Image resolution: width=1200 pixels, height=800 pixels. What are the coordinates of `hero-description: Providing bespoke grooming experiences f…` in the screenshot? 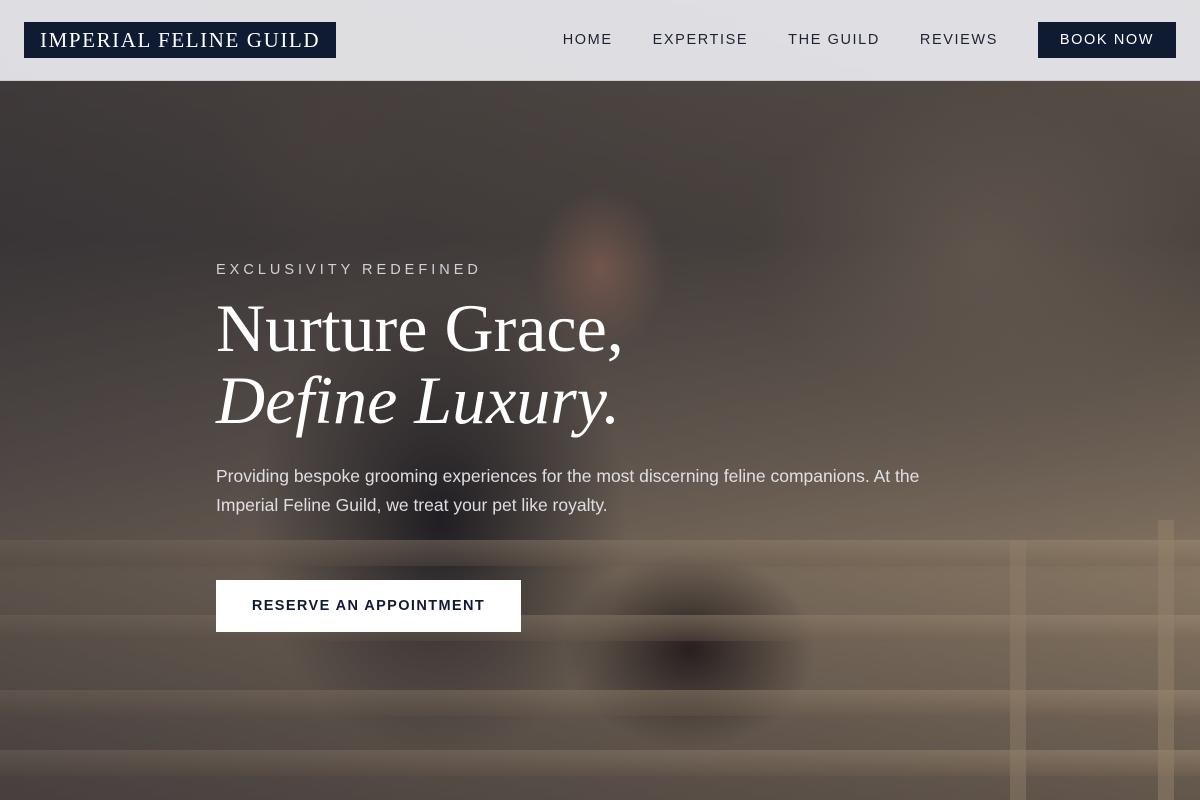 It's located at (568, 490).